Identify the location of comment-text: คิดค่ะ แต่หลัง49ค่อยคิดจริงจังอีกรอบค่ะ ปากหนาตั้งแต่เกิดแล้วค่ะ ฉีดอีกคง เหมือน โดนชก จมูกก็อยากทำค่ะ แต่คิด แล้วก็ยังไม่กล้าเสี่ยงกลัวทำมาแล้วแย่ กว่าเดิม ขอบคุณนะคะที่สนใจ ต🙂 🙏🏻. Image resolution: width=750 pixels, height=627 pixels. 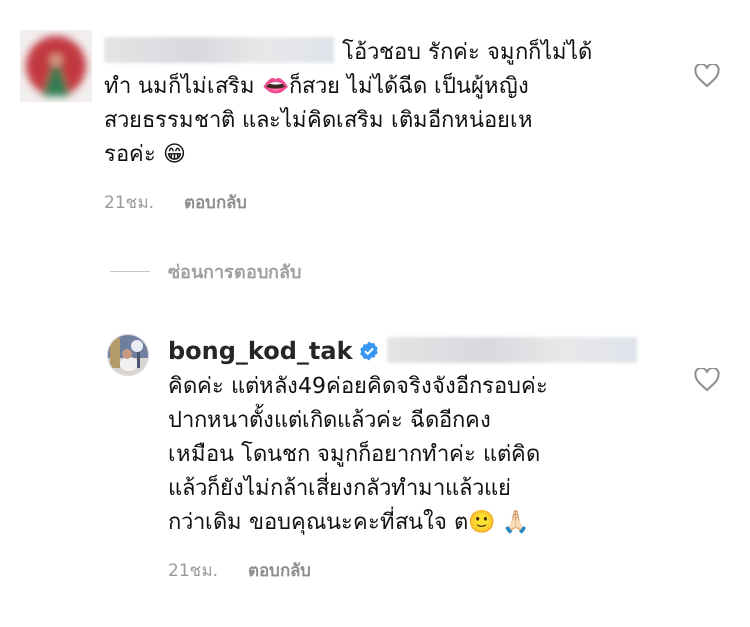
(358, 454).